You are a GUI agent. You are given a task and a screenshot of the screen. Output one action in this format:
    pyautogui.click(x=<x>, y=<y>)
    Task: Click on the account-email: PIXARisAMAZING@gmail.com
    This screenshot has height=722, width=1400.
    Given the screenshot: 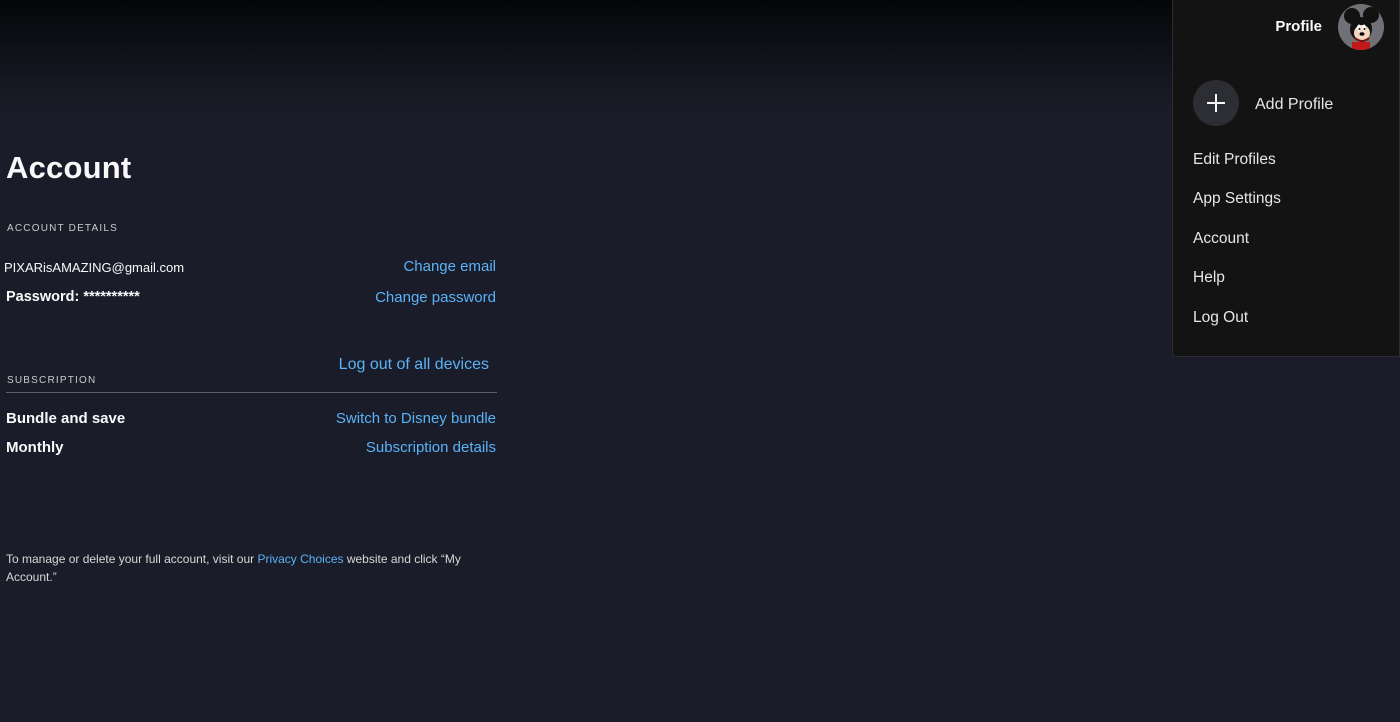 What is the action you would take?
    pyautogui.click(x=94, y=267)
    